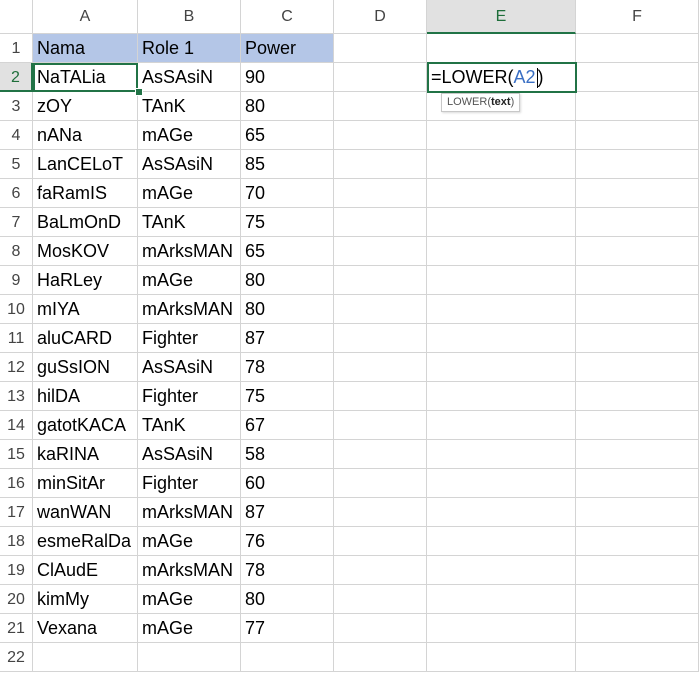 The height and width of the screenshot is (673, 699). I want to click on cell-C8: 65, so click(287, 251).